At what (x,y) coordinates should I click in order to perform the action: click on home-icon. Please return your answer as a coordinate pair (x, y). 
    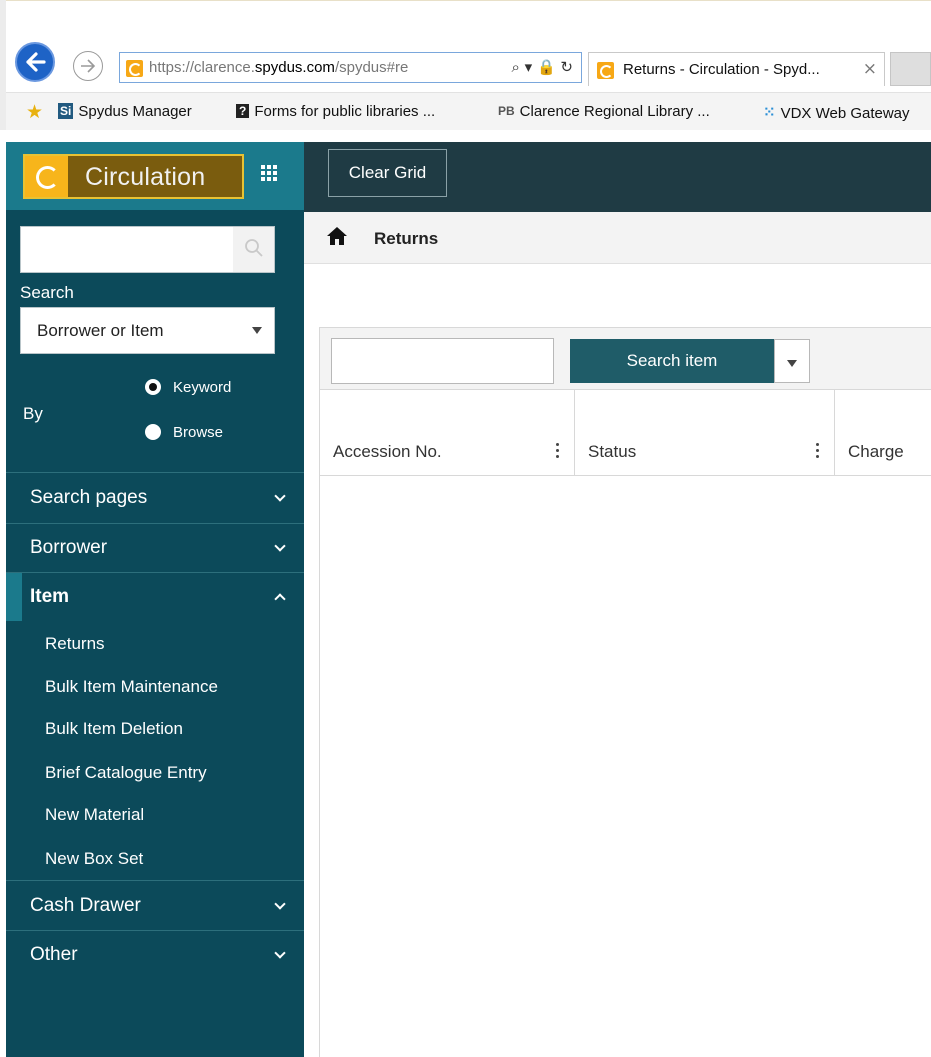
    Looking at the image, I should click on (337, 236).